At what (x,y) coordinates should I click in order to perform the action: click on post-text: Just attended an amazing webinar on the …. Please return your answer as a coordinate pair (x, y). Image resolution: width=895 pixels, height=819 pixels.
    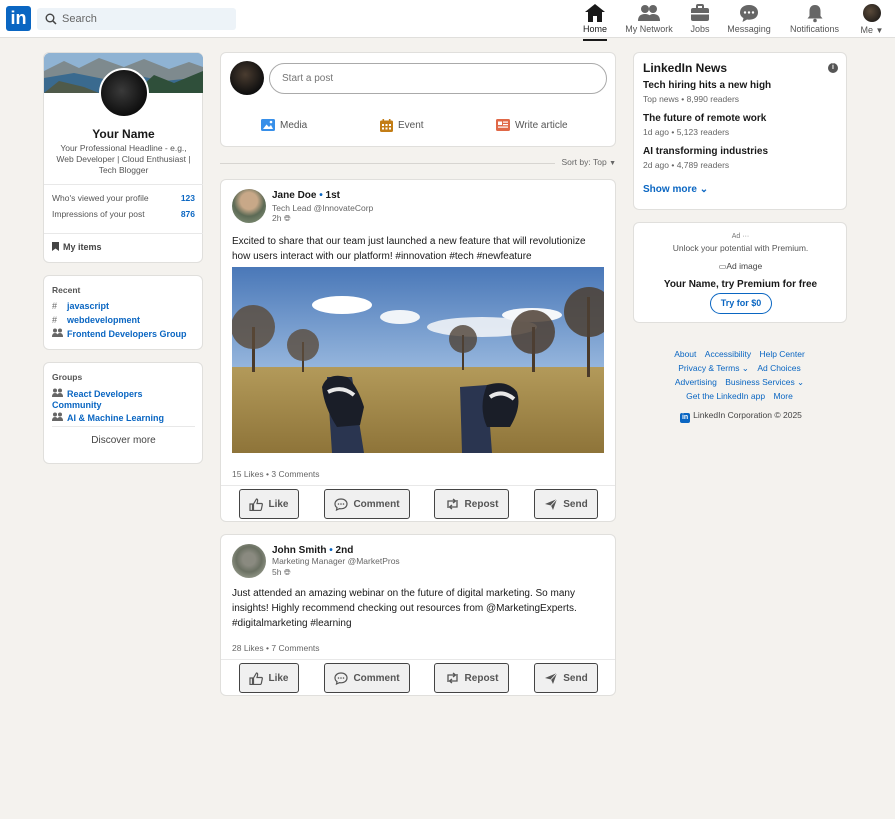
    Looking at the image, I should click on (404, 608).